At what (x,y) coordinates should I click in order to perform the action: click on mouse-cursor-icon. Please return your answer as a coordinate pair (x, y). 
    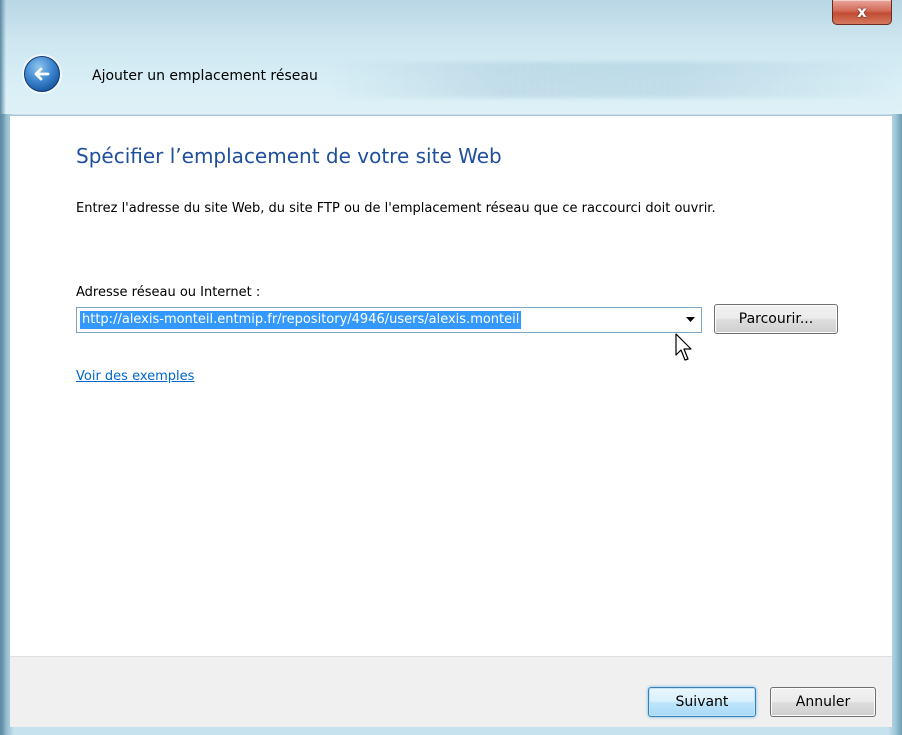
    Looking at the image, I should click on (683, 347).